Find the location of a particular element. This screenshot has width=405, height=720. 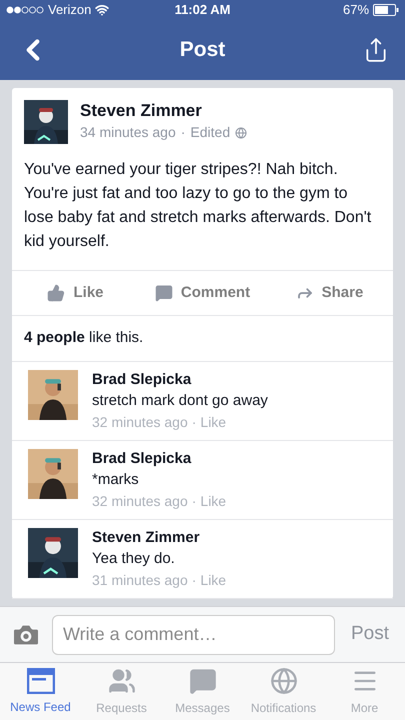

comment-button: Comment is located at coordinates (202, 293).